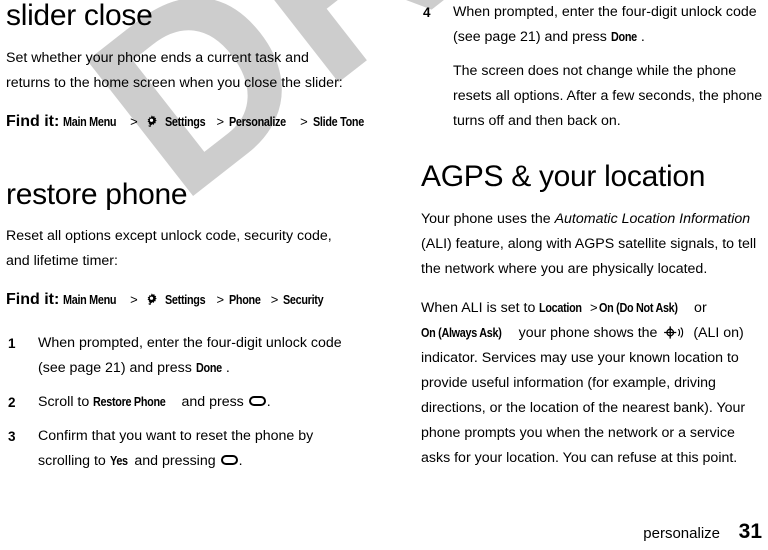  I want to click on ui-label-restore-phone: Restore Phone, so click(129, 402).